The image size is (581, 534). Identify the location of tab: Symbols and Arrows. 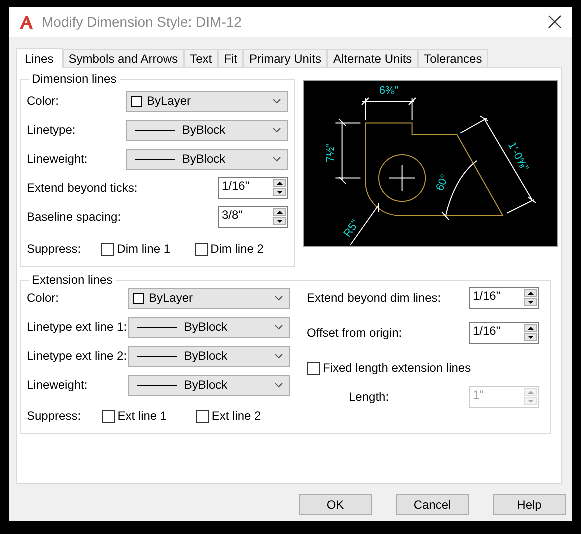
(123, 58).